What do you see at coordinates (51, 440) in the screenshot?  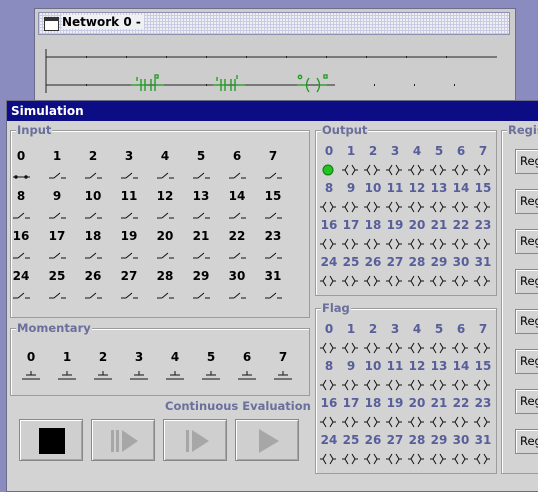 I see `stop-button` at bounding box center [51, 440].